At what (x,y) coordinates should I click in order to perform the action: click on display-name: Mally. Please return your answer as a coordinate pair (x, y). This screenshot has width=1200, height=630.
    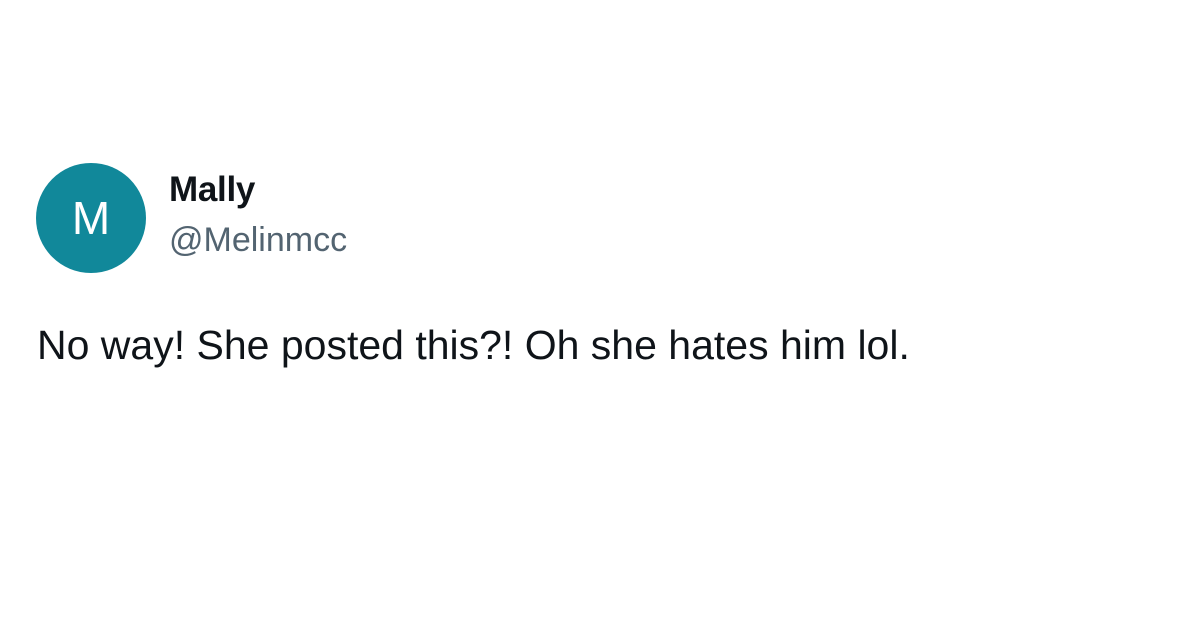
    Looking at the image, I should click on (258, 190).